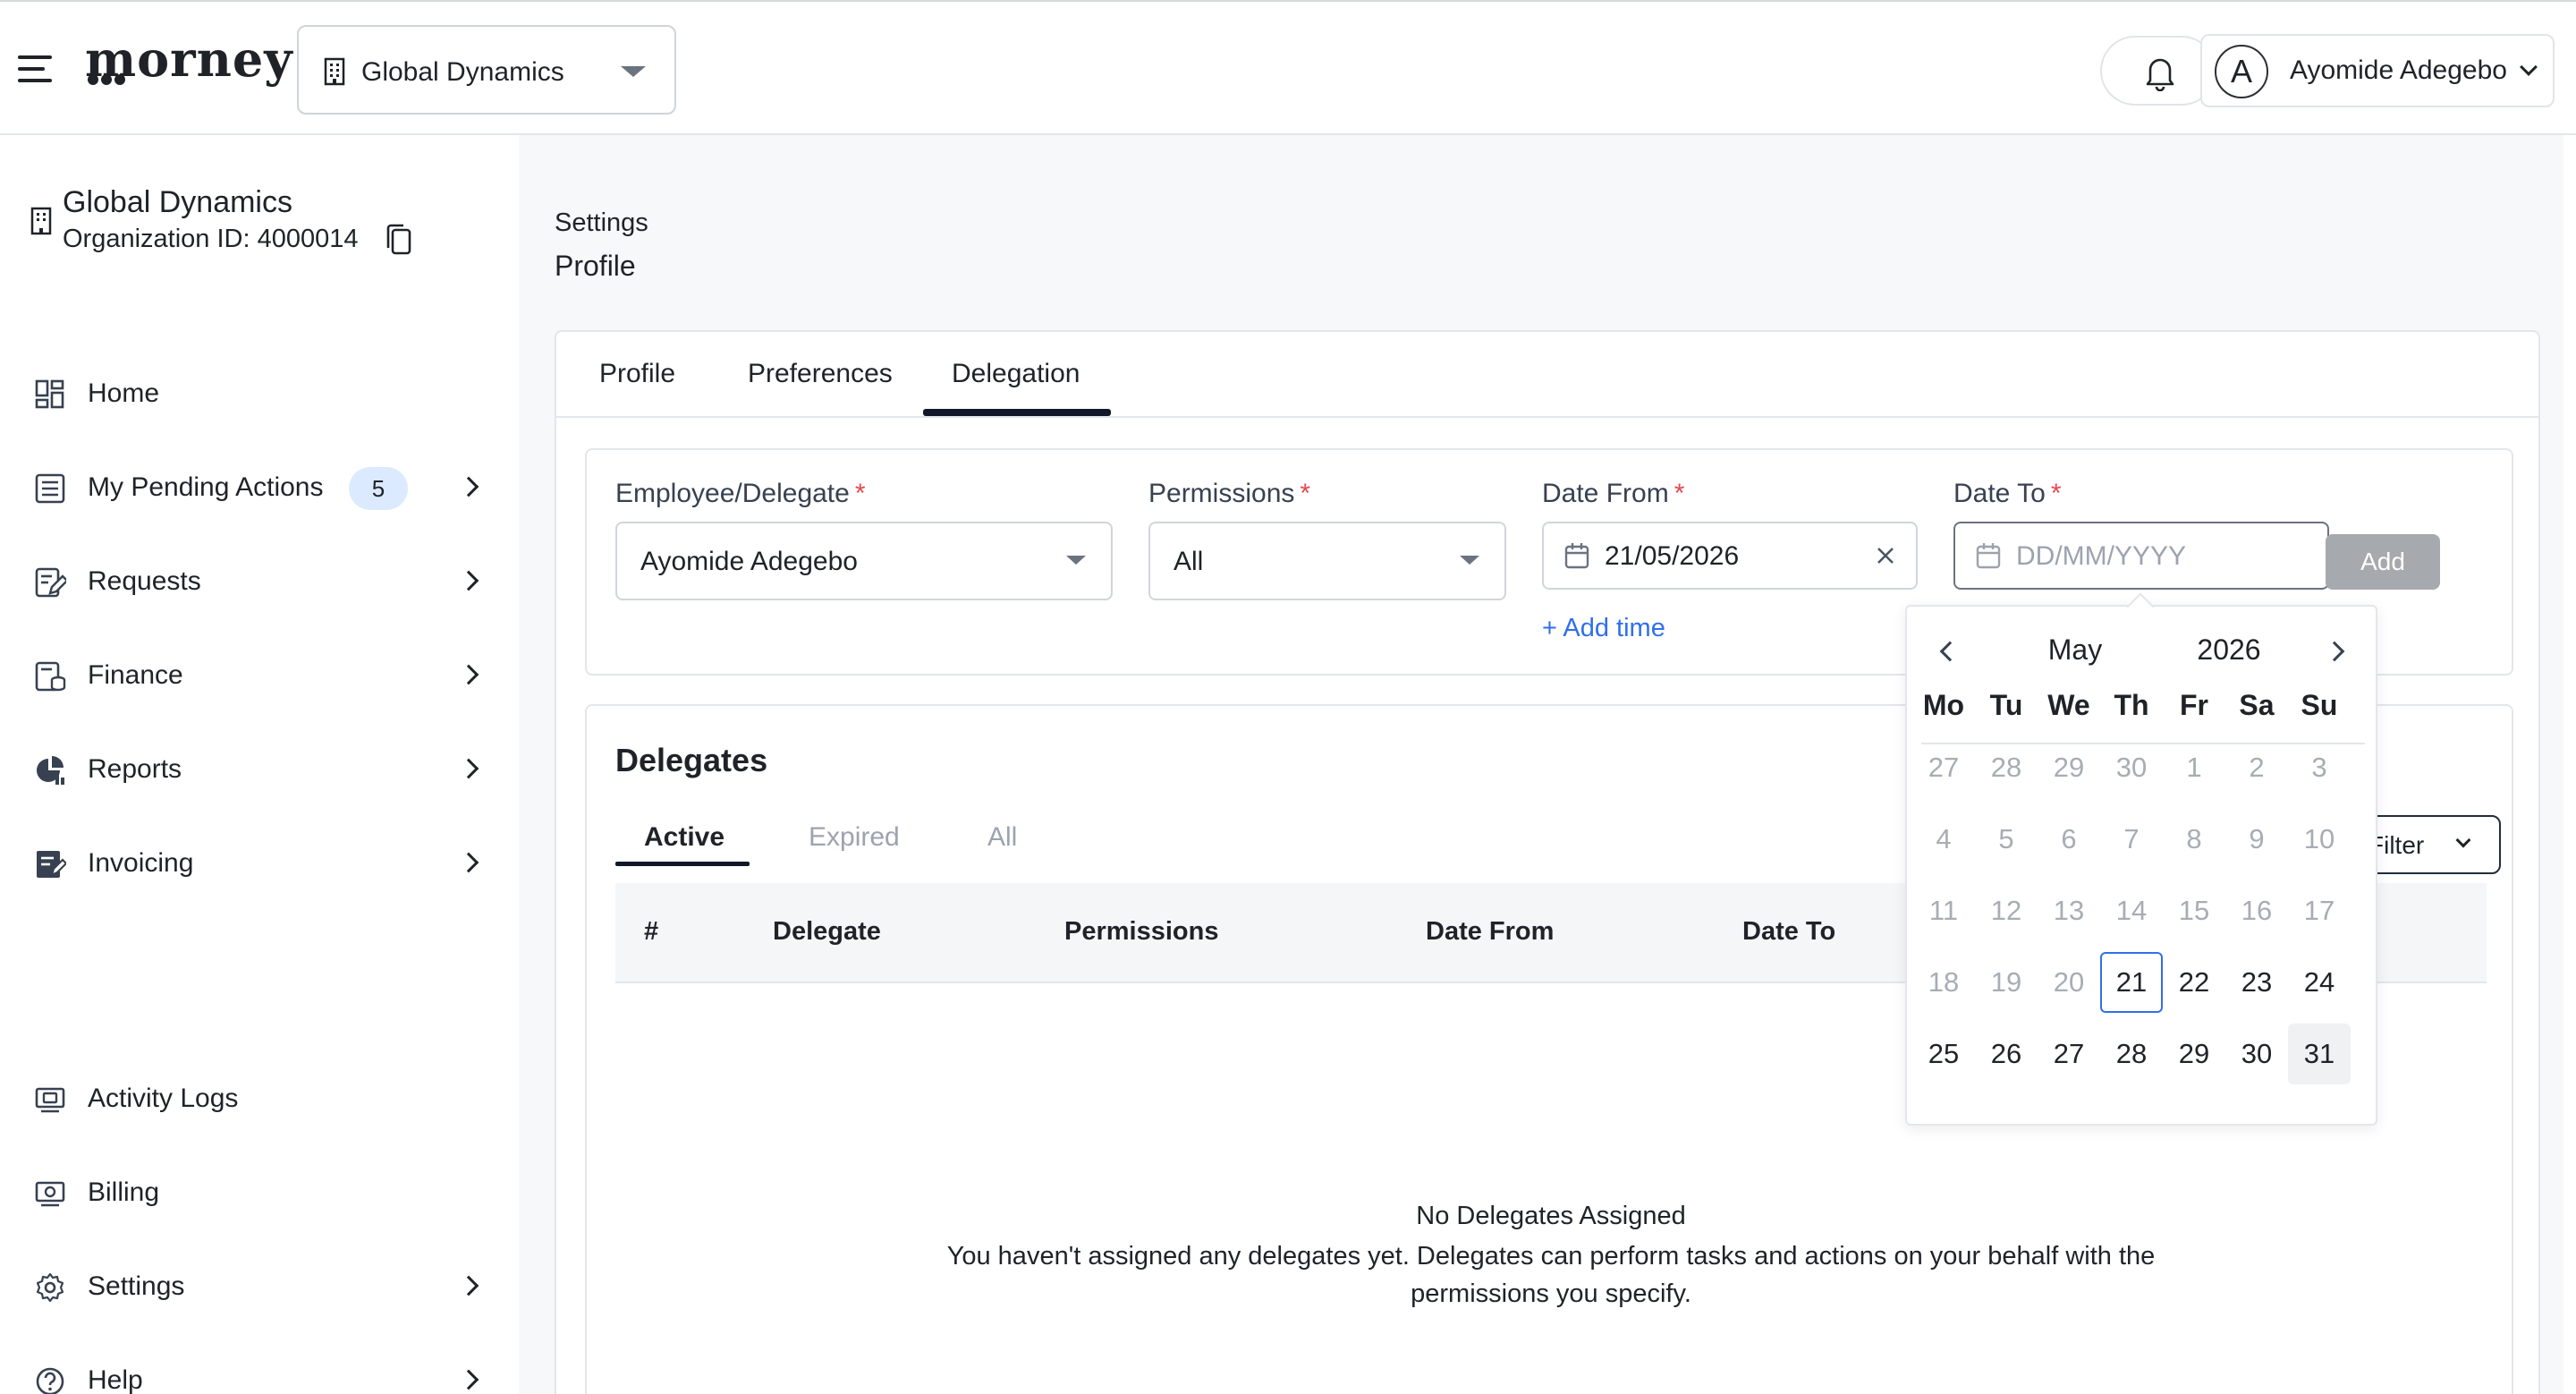 The width and height of the screenshot is (2576, 1394). What do you see at coordinates (864, 561) in the screenshot?
I see `employee-select: Ayomide Adegebo` at bounding box center [864, 561].